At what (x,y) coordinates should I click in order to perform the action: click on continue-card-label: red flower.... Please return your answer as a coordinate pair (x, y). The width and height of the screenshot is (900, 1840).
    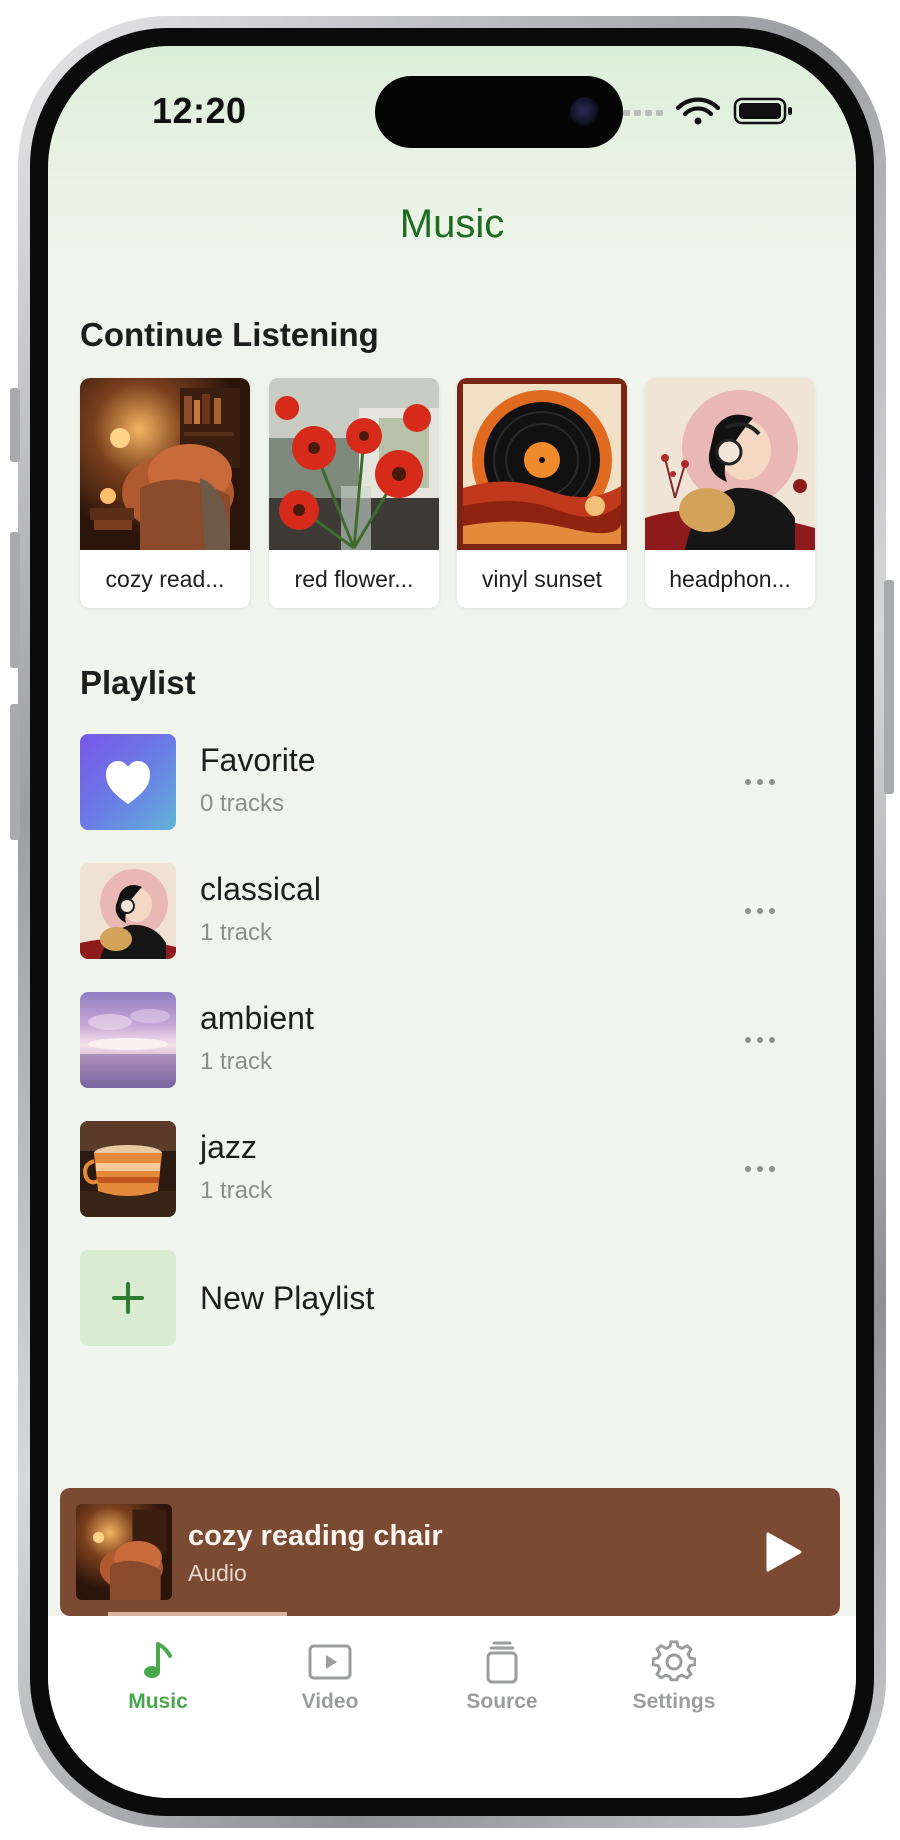
    Looking at the image, I should click on (354, 579).